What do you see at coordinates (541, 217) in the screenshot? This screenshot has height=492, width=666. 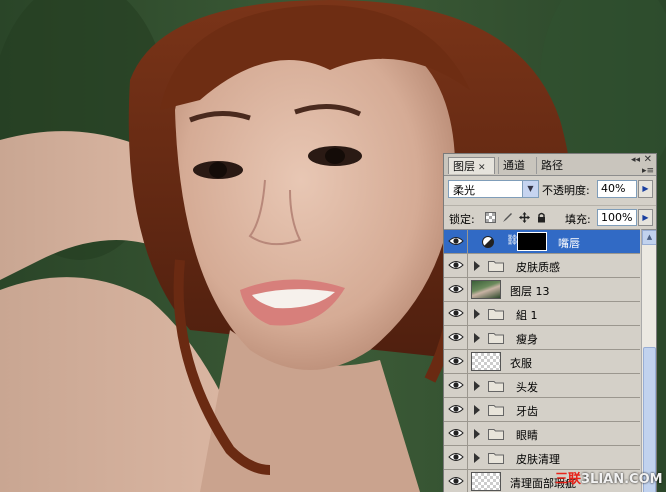 I see `lock-all-icon` at bounding box center [541, 217].